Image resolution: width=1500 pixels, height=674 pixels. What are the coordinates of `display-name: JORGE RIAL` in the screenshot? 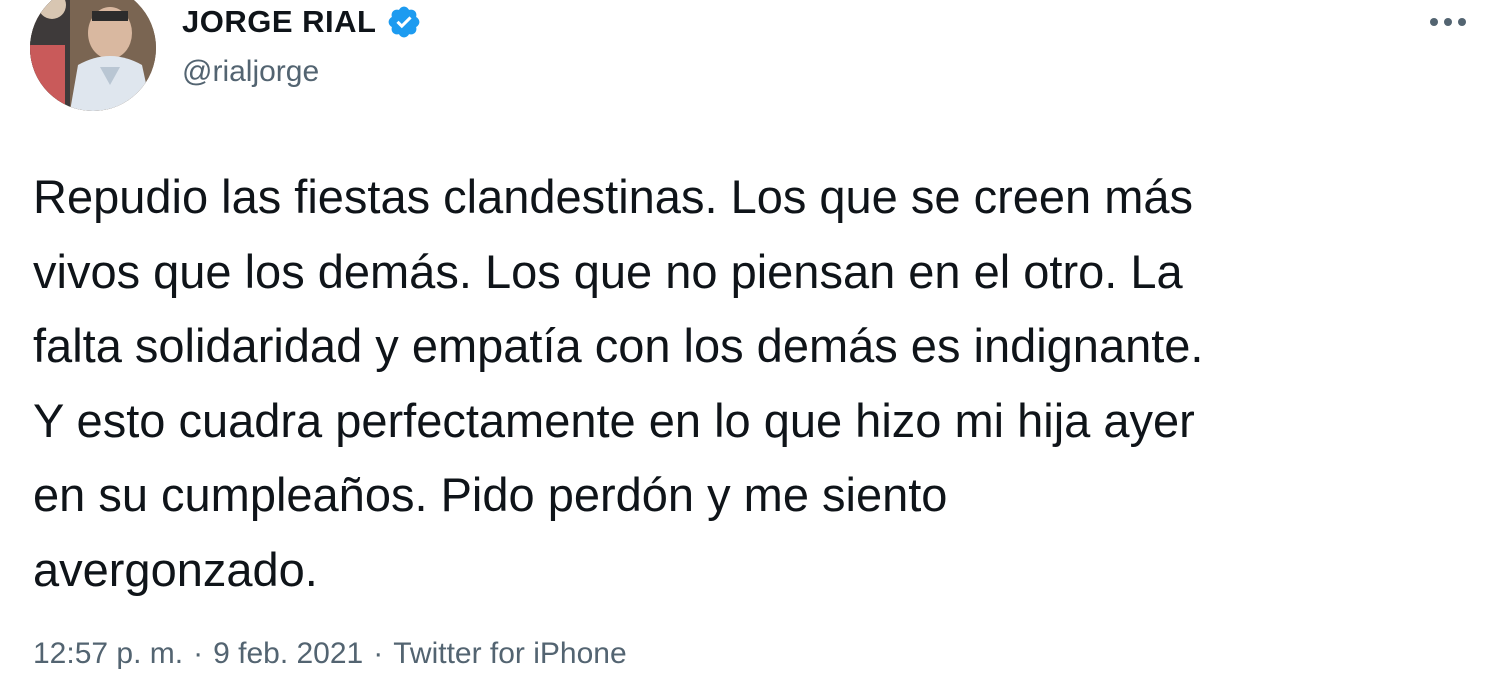 It's located at (279, 22).